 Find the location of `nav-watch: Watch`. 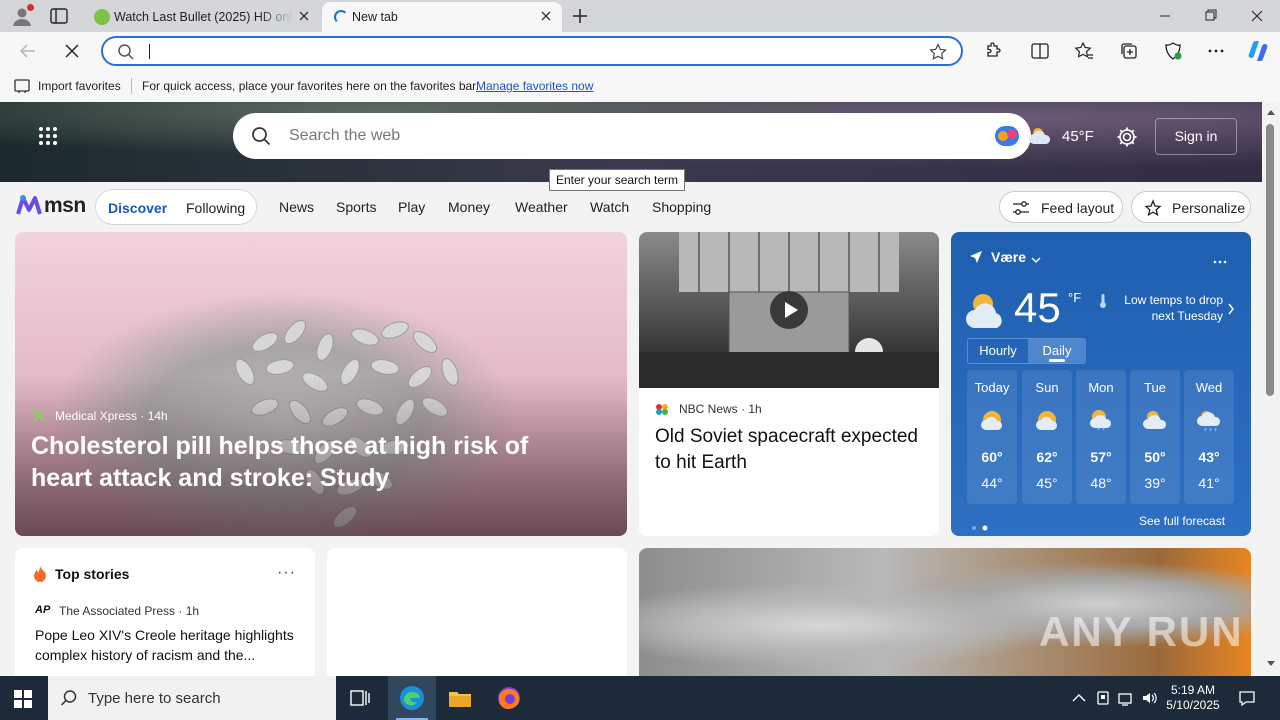

nav-watch: Watch is located at coordinates (609, 207).